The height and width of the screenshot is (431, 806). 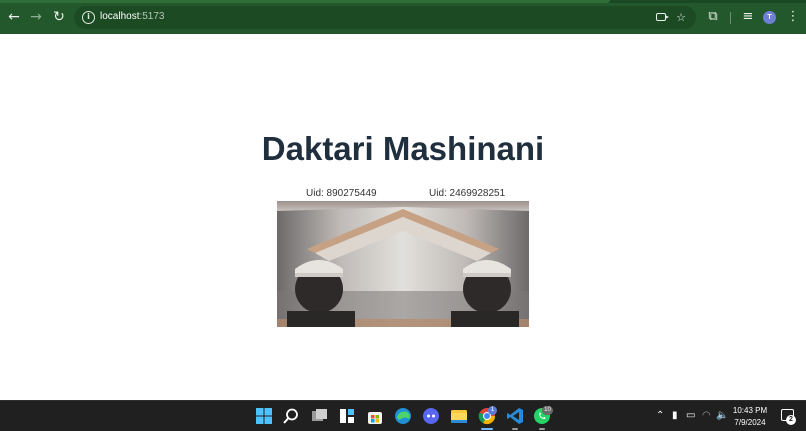 I want to click on video-frame, so click(x=403, y=264).